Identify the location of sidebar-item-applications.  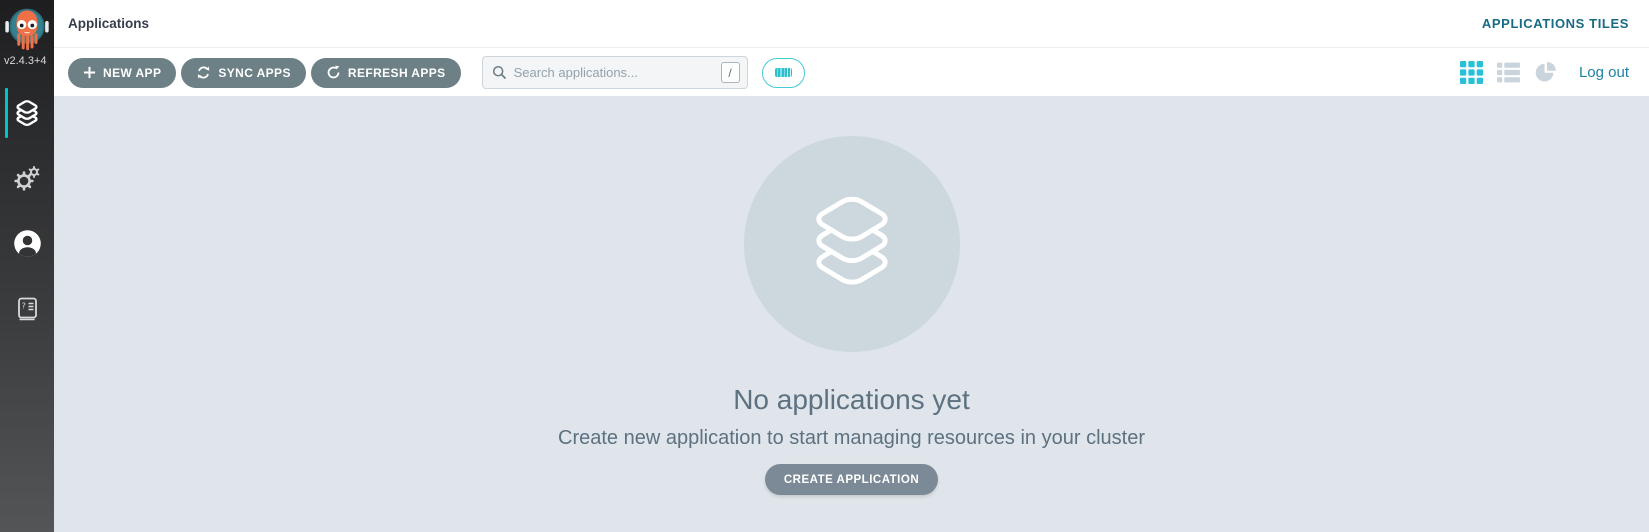
(27, 113).